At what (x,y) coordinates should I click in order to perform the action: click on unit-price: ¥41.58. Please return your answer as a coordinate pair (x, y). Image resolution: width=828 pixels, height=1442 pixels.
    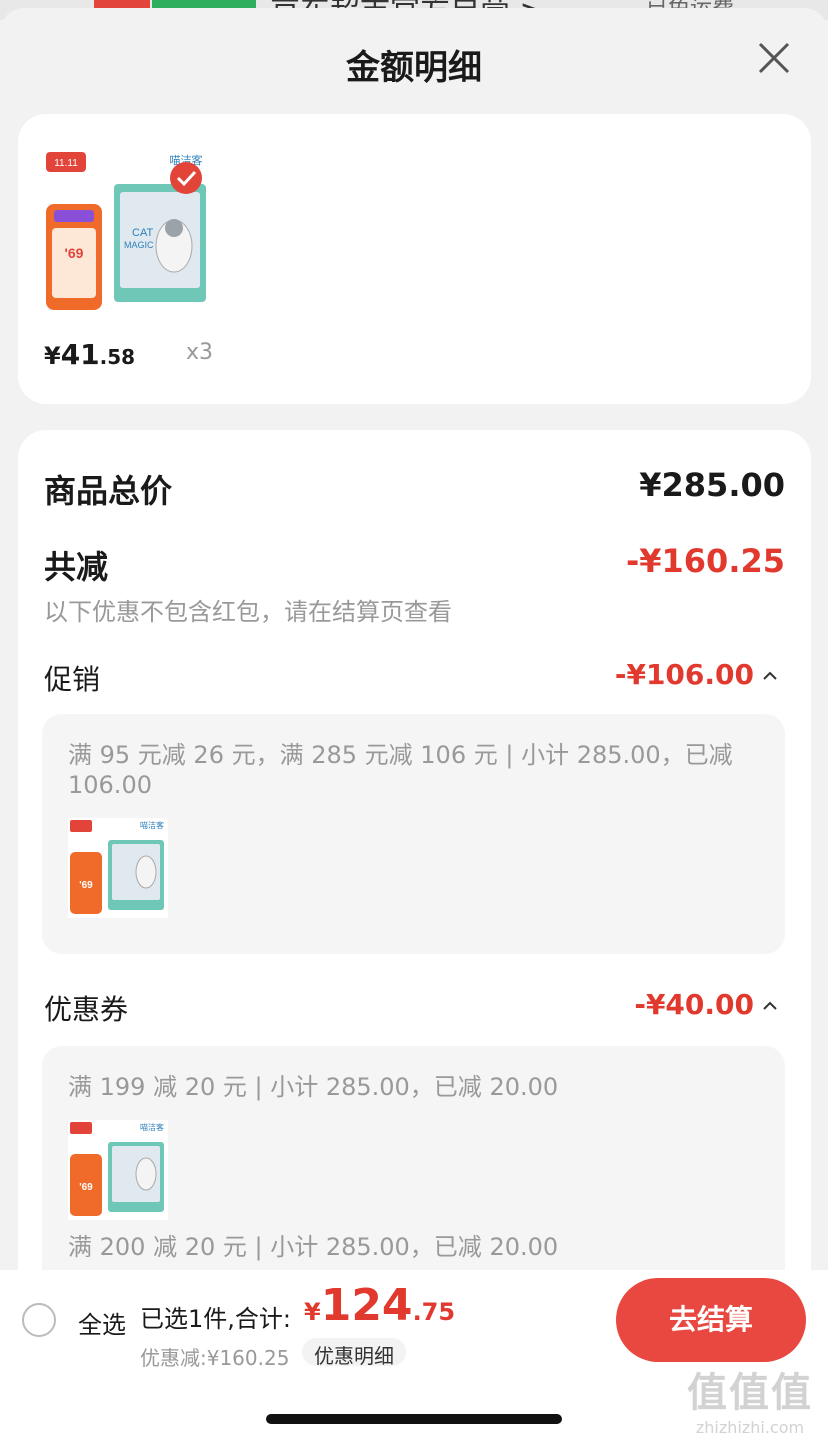
    Looking at the image, I should click on (90, 354).